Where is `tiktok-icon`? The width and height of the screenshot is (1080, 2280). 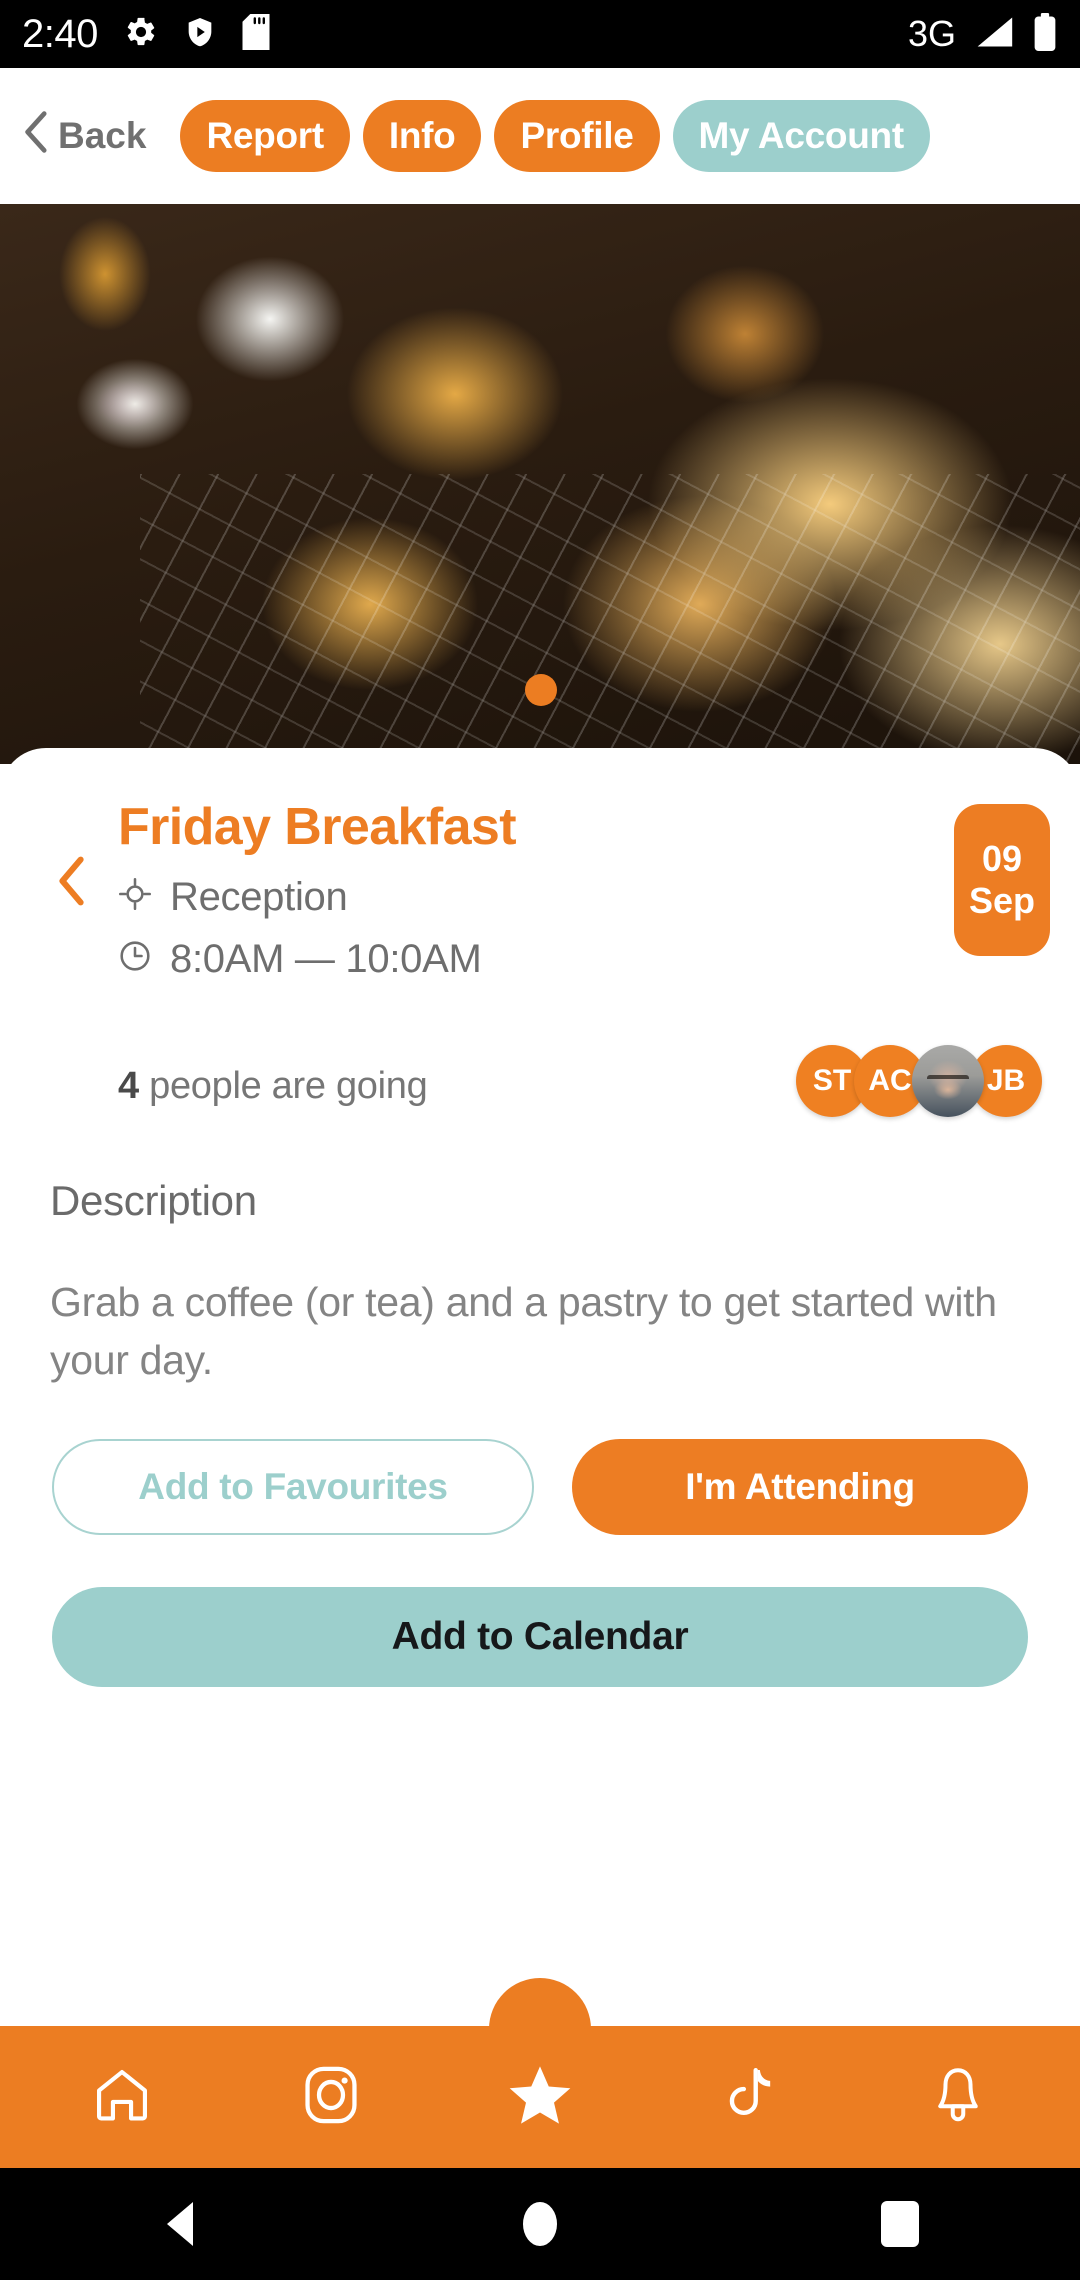
tiktok-icon is located at coordinates (749, 2097).